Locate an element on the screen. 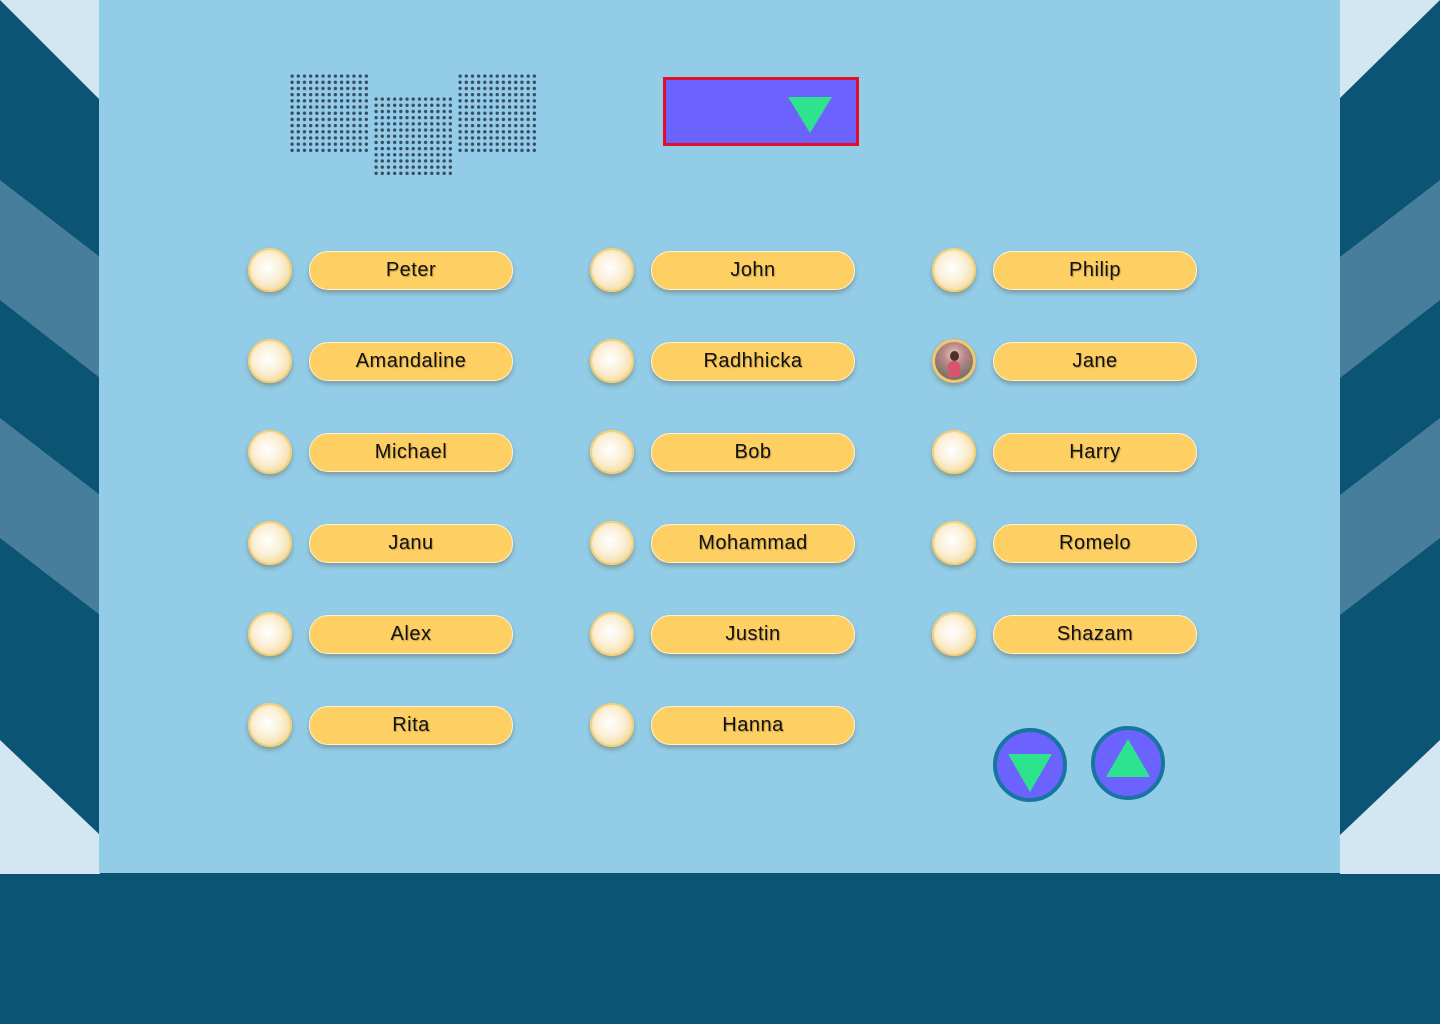 The image size is (1440, 1024). name-button: John is located at coordinates (753, 270).